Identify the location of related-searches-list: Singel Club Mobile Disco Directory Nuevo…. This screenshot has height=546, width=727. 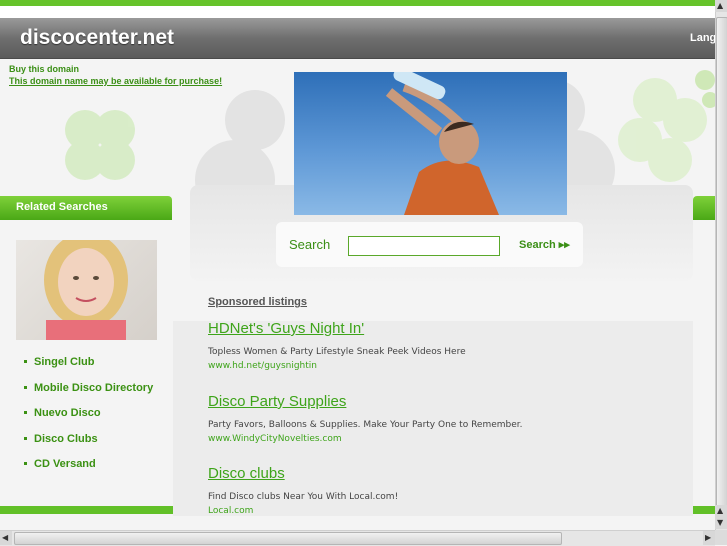
(88, 420).